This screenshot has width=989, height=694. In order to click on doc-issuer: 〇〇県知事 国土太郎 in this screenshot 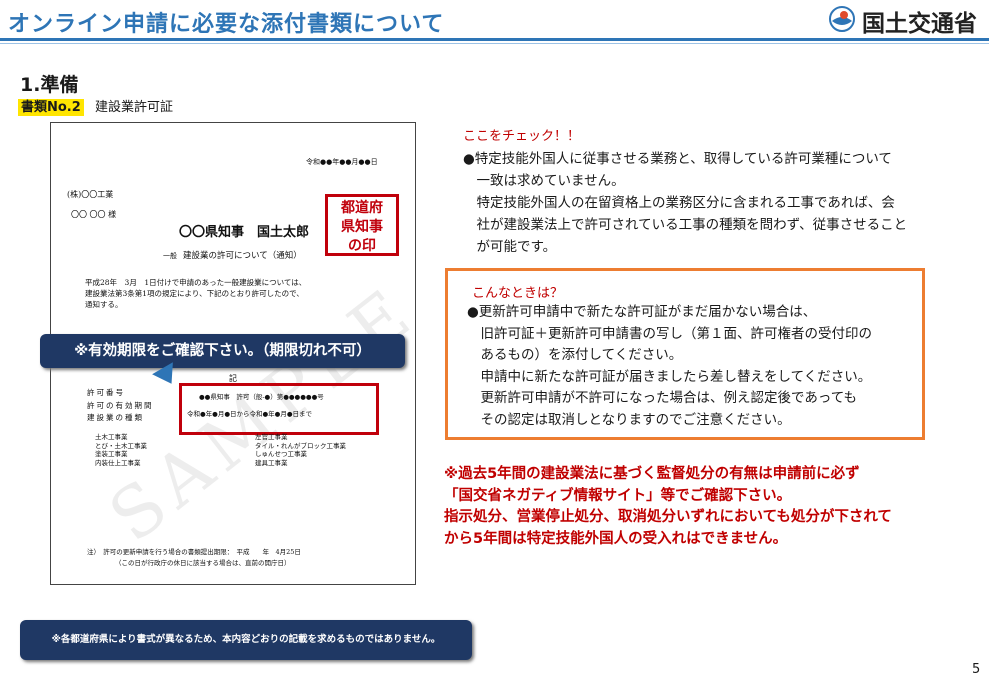, I will do `click(244, 232)`.